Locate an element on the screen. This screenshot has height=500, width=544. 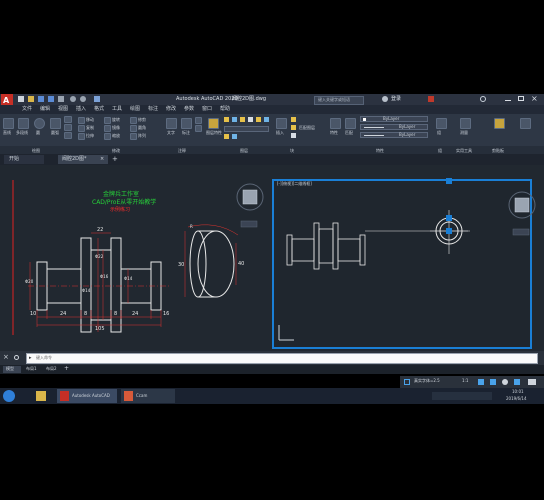
search-box: 键入关键字或短语 is located at coordinates (339, 100).